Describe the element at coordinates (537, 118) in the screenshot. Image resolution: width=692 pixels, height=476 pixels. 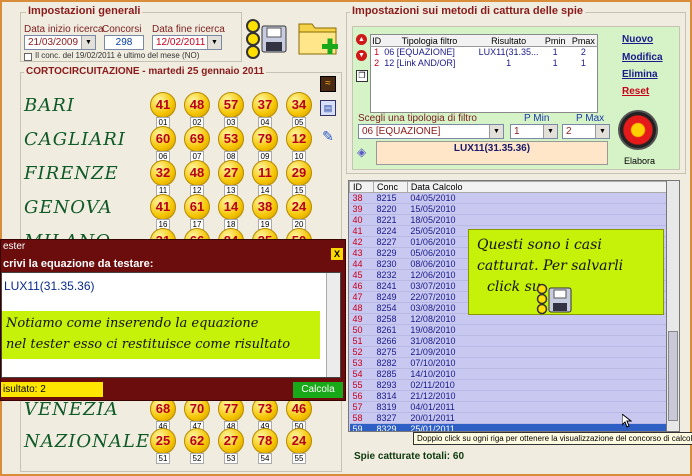
I see `pmin-label: P Min` at that location.